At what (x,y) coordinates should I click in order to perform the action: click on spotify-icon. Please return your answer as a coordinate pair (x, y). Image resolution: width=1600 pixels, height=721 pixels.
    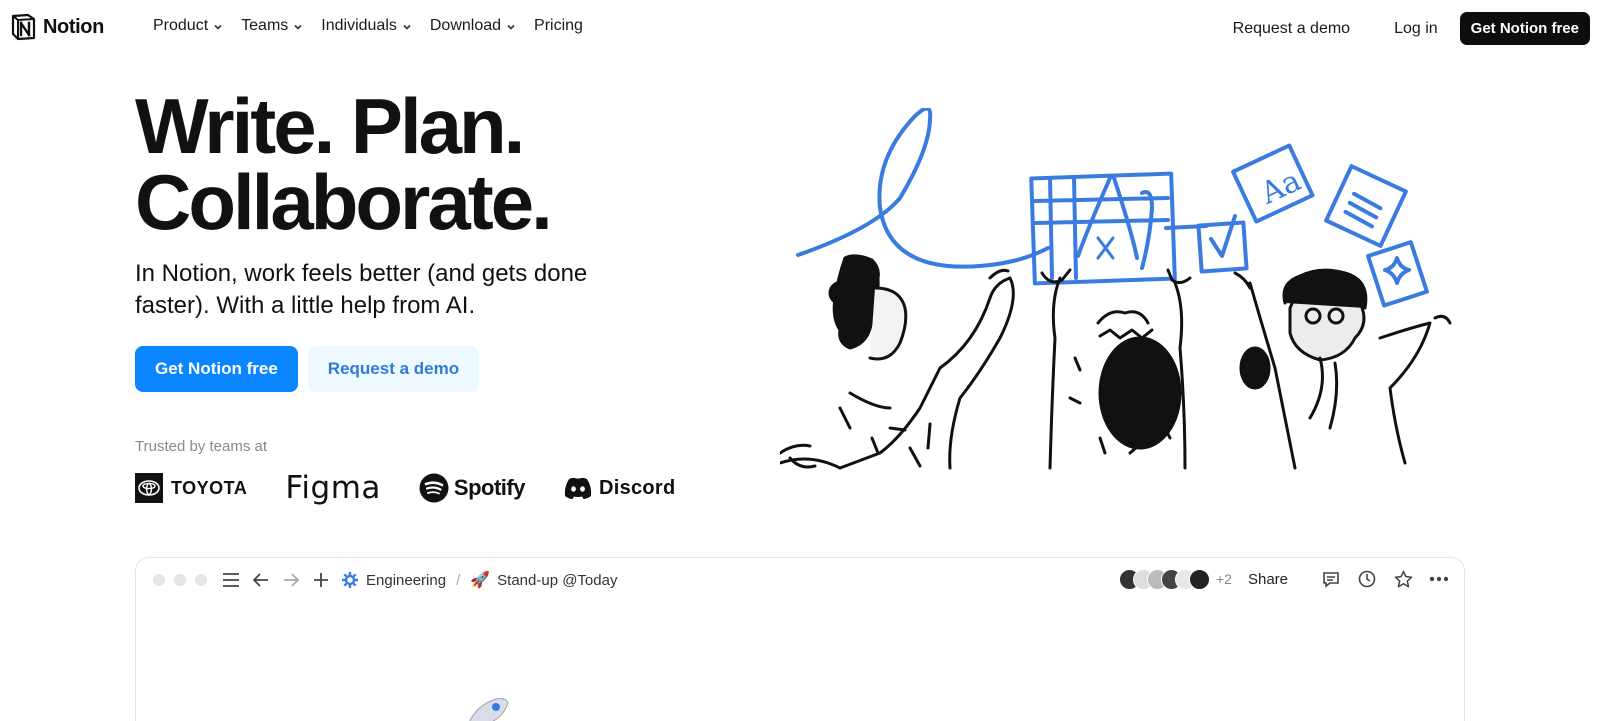
    Looking at the image, I should click on (434, 488).